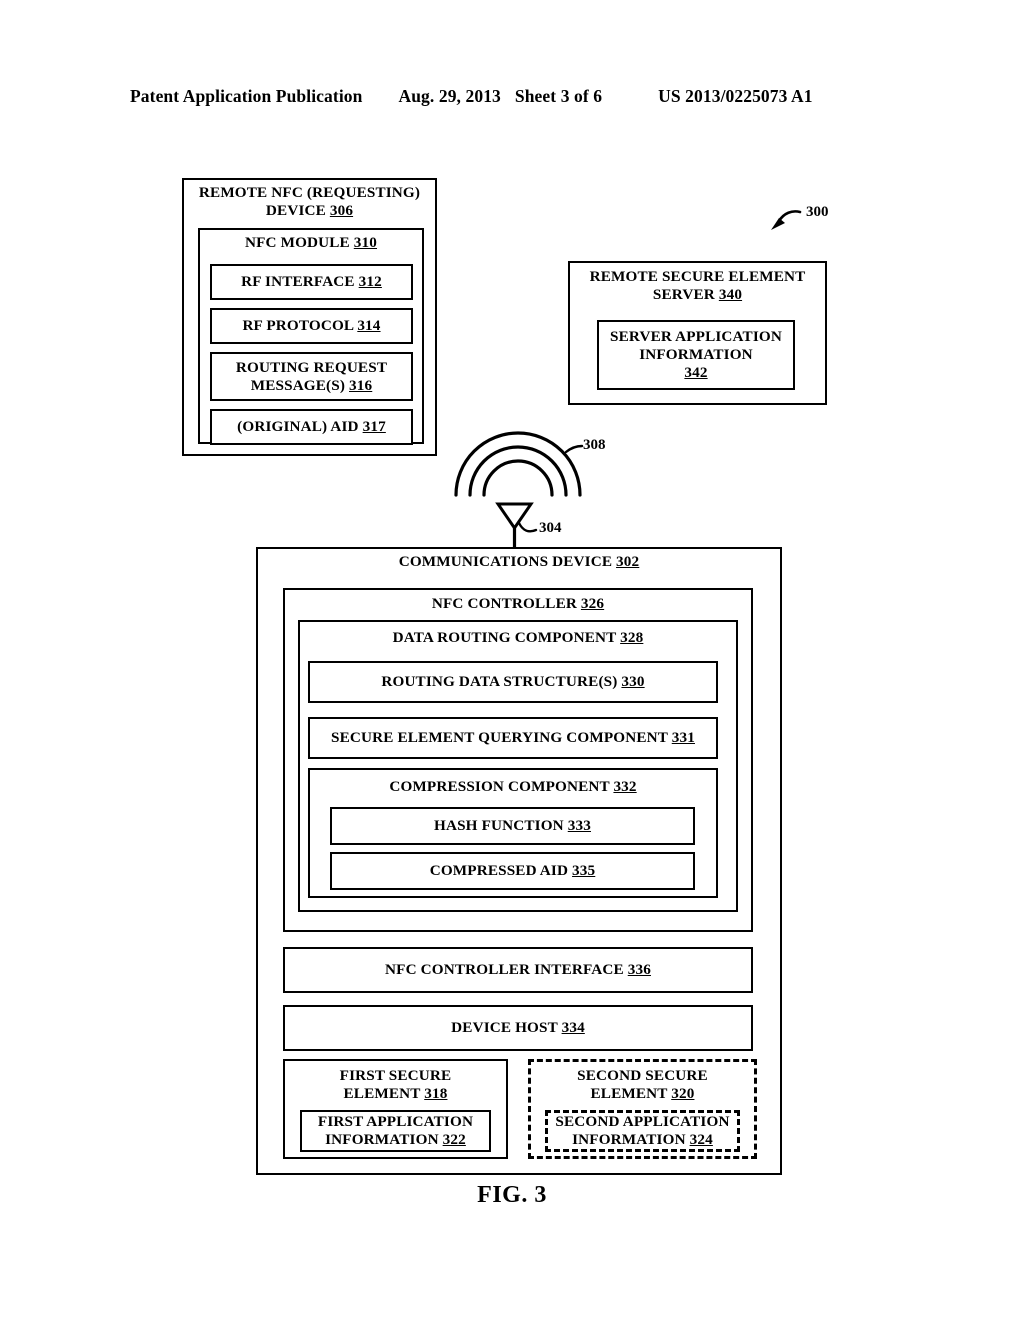 This screenshot has width=1024, height=1320. What do you see at coordinates (628, 561) in the screenshot?
I see `communications-device-ref: 302` at bounding box center [628, 561].